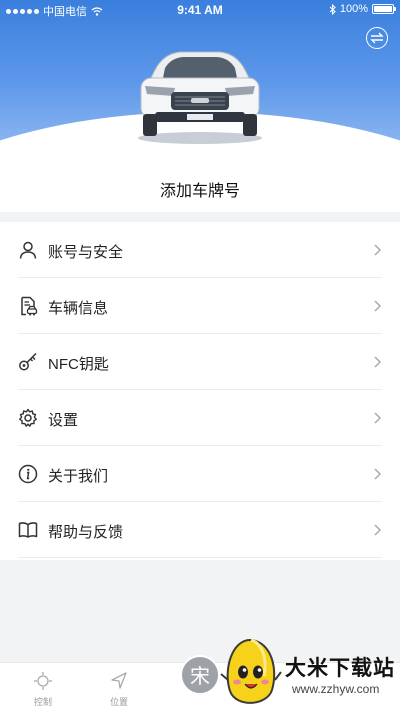 Image resolution: width=400 pixels, height=712 pixels. Describe the element at coordinates (43, 681) in the screenshot. I see `control-icon` at that location.